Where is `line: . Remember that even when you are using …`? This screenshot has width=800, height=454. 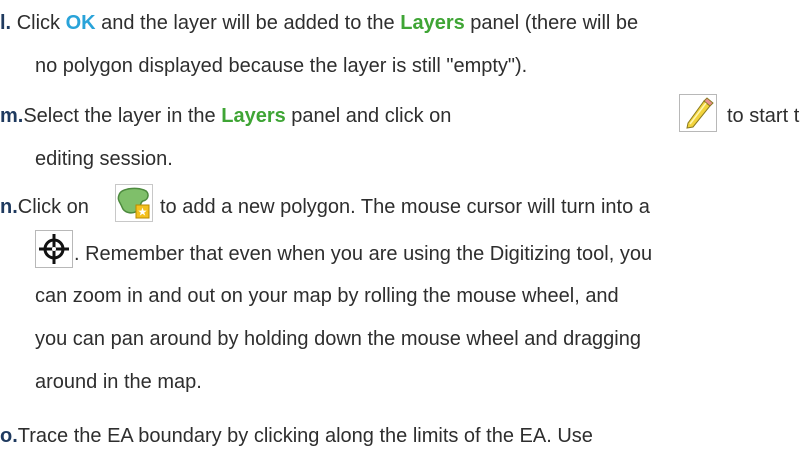 line: . Remember that even when you are using … is located at coordinates (363, 254).